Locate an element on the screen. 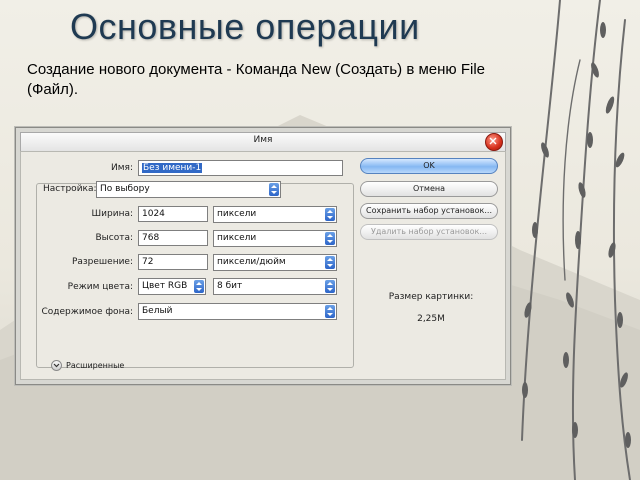 The height and width of the screenshot is (480, 640). name-field: Без имени-1 is located at coordinates (240, 168).